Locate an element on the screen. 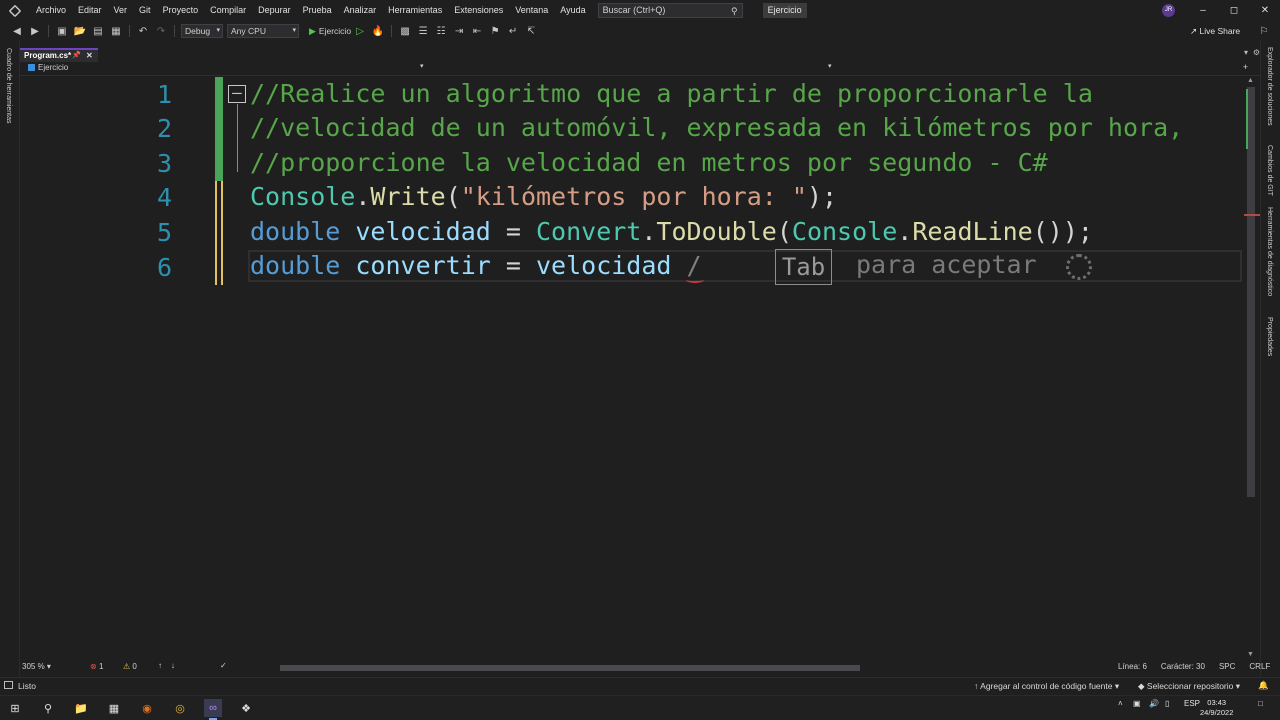 The width and height of the screenshot is (1280, 720). diagnostic-tools-tab: Herramientas de diagnóstico is located at coordinates (1269, 251).